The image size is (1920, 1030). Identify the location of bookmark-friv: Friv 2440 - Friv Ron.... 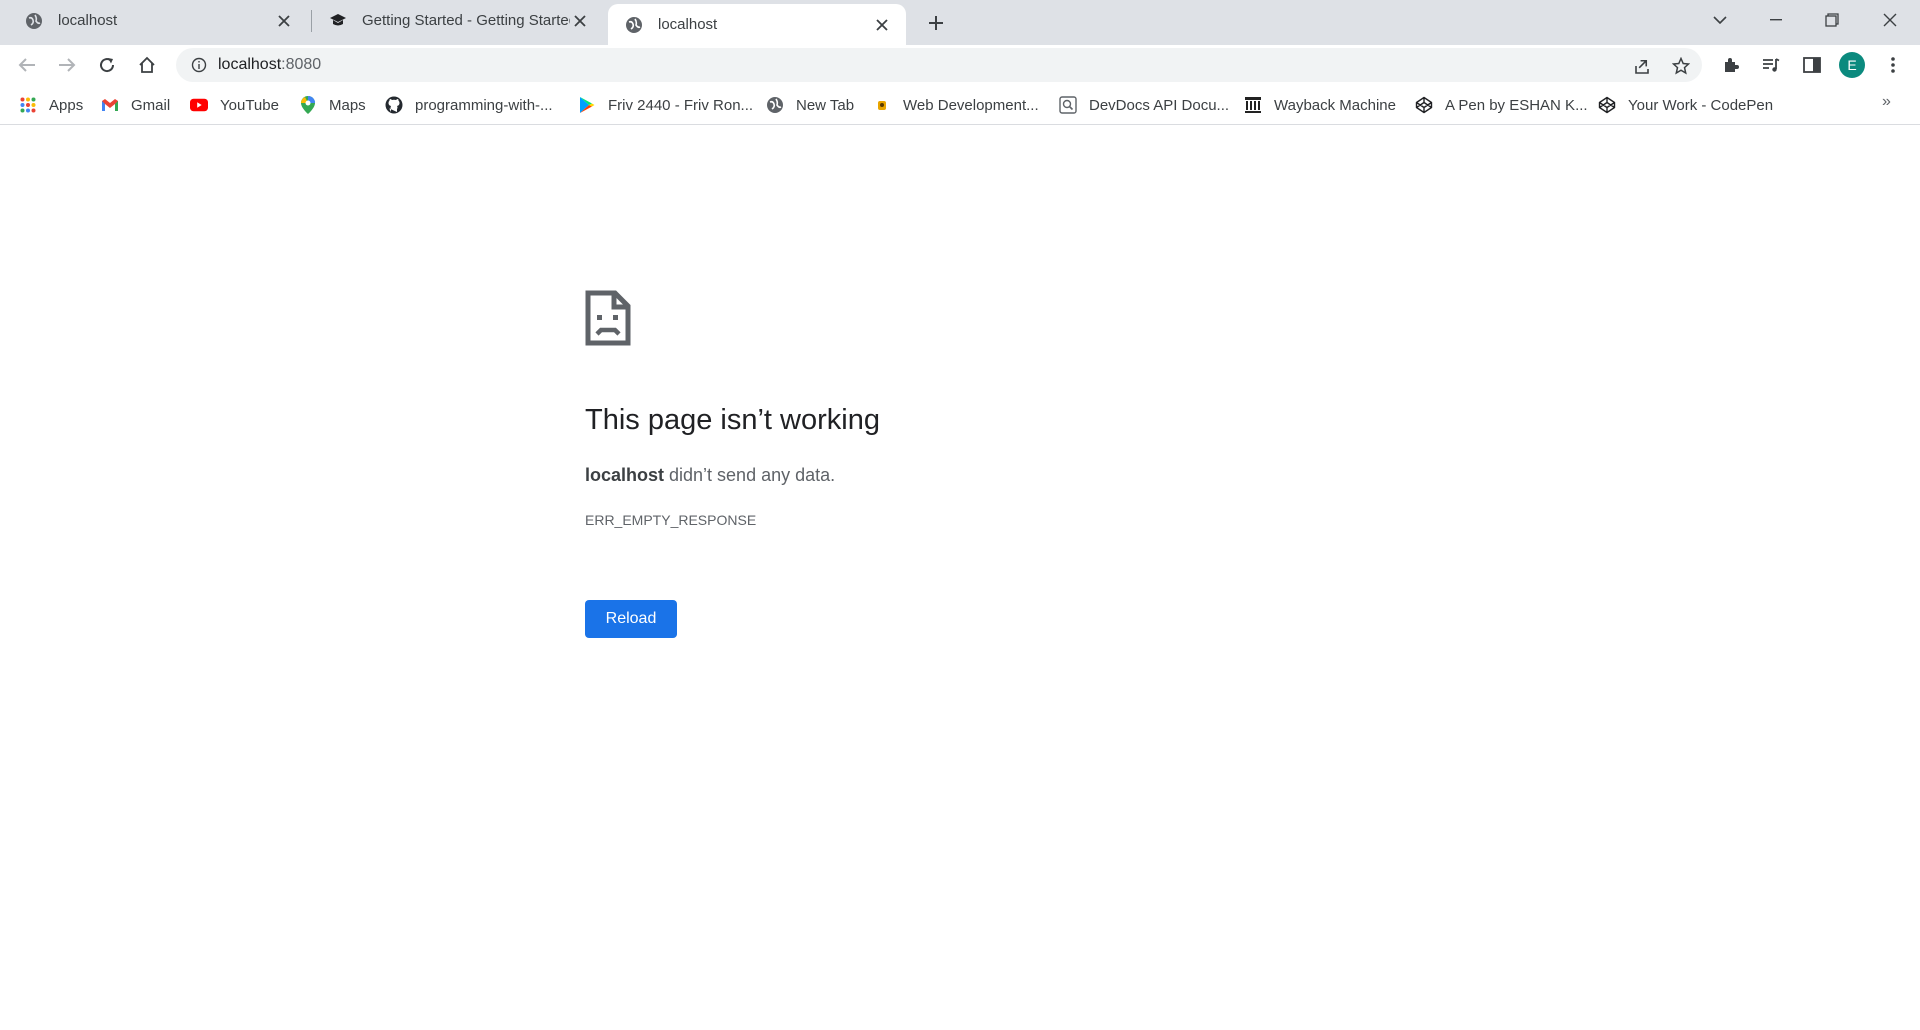
(665, 105).